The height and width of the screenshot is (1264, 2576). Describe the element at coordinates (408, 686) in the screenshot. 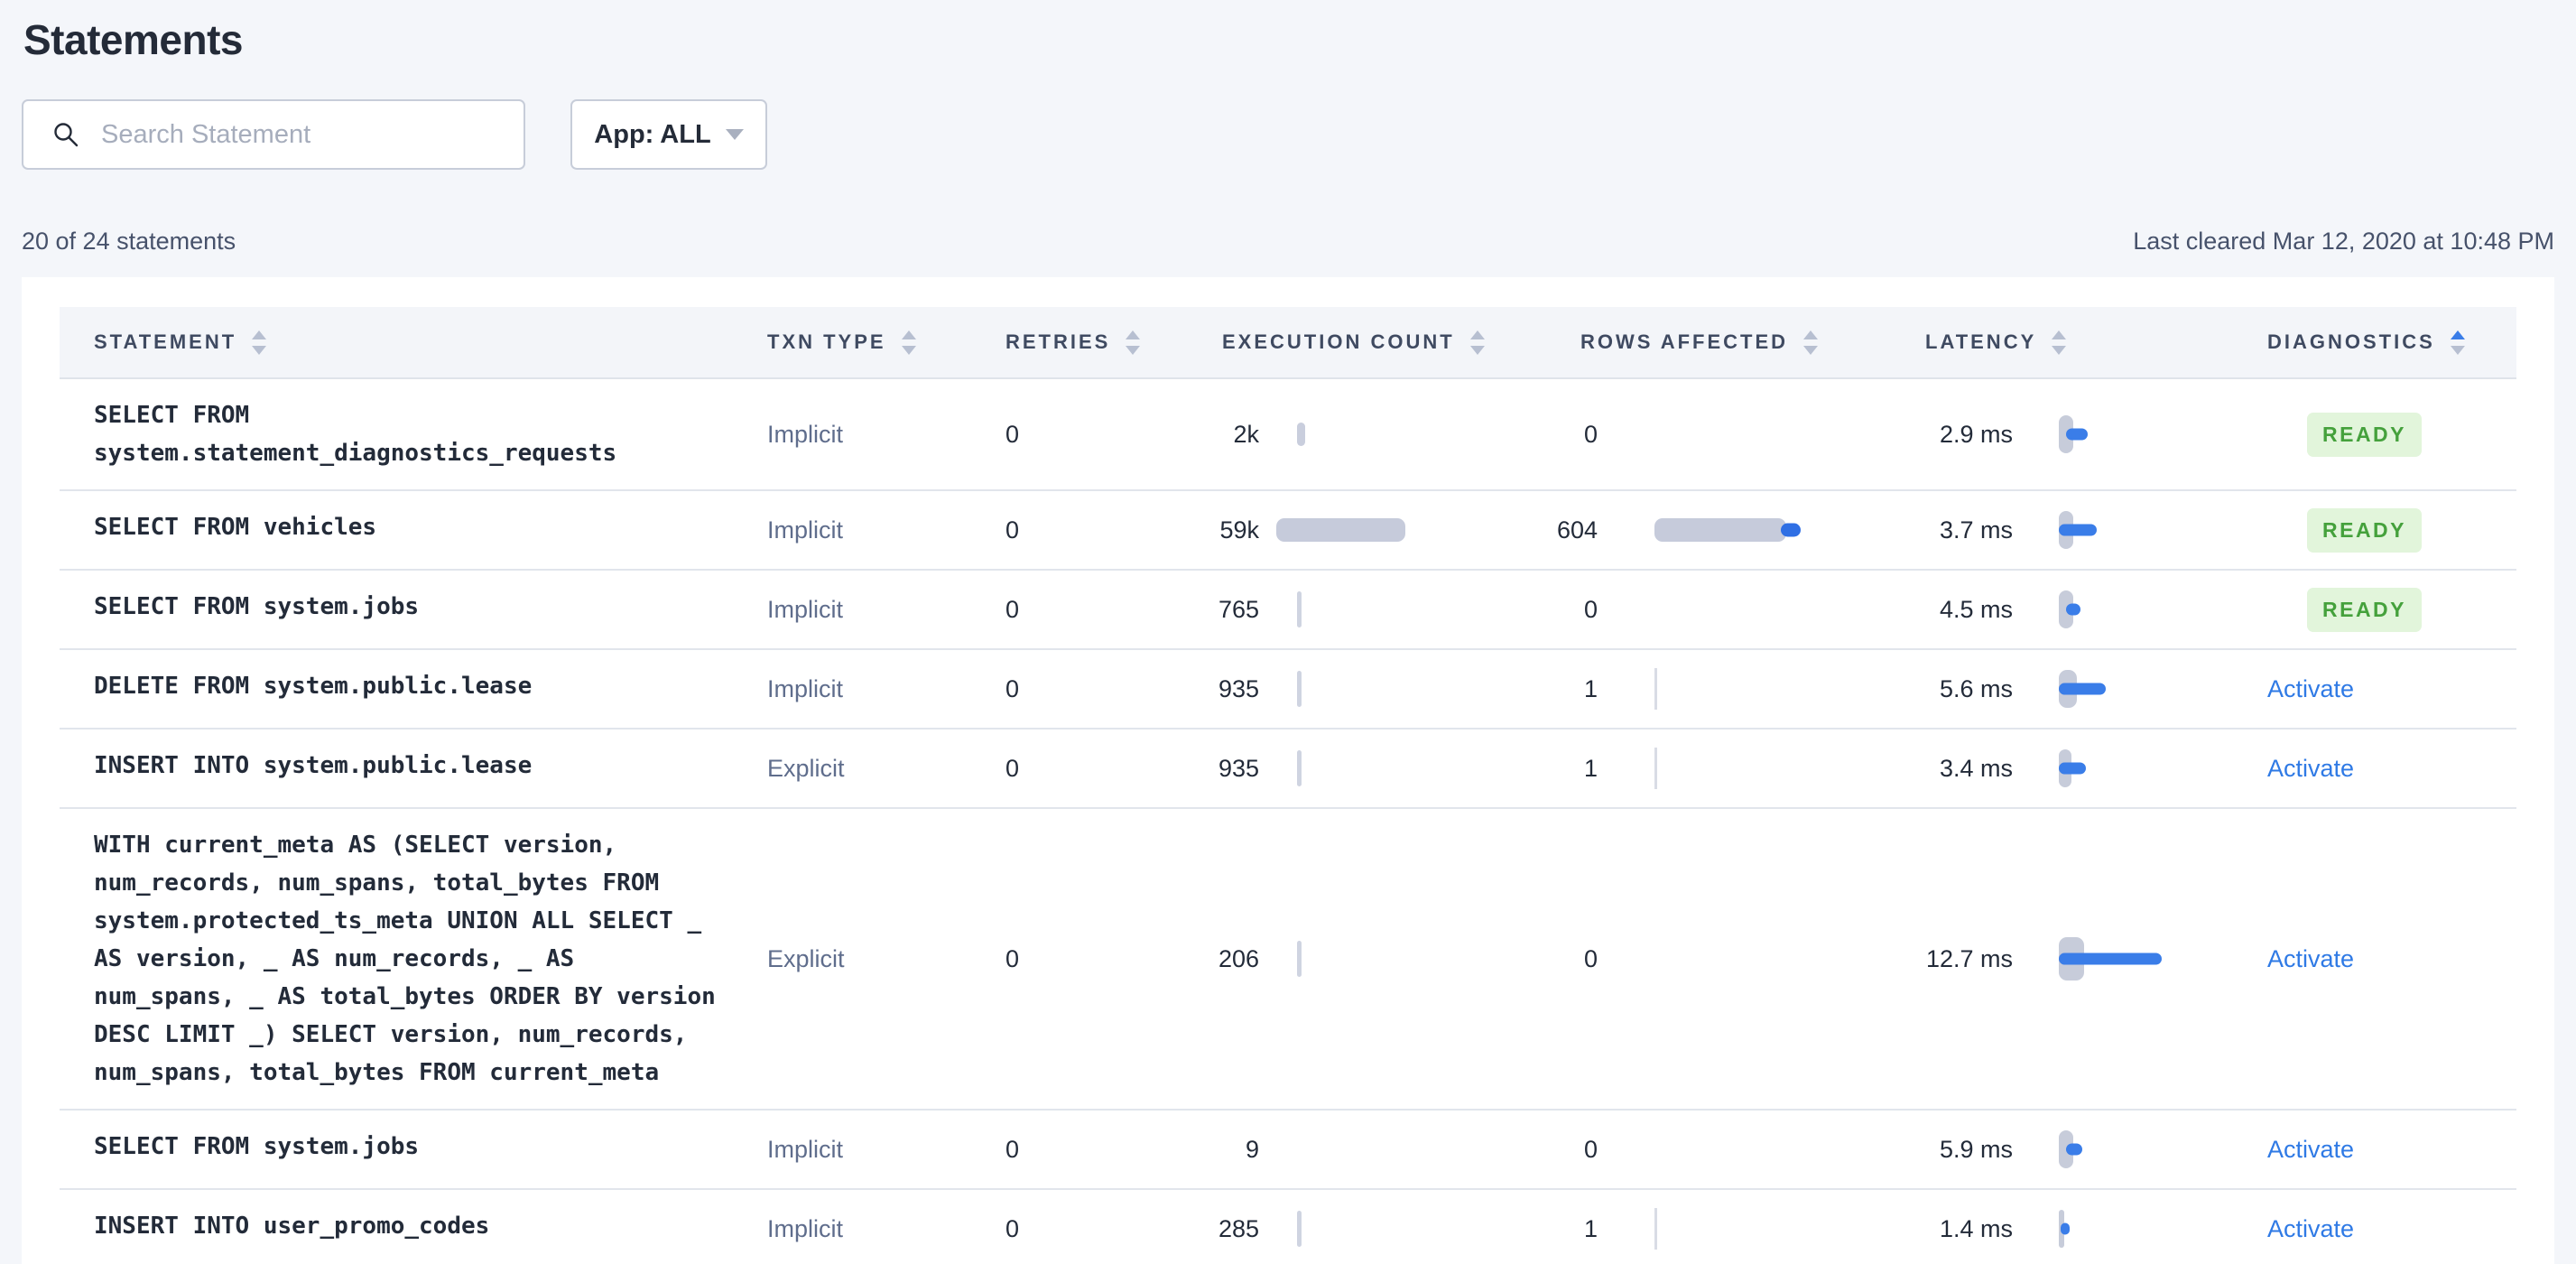

I see `statement-text-link: DELETE FROM system.public.lease` at that location.